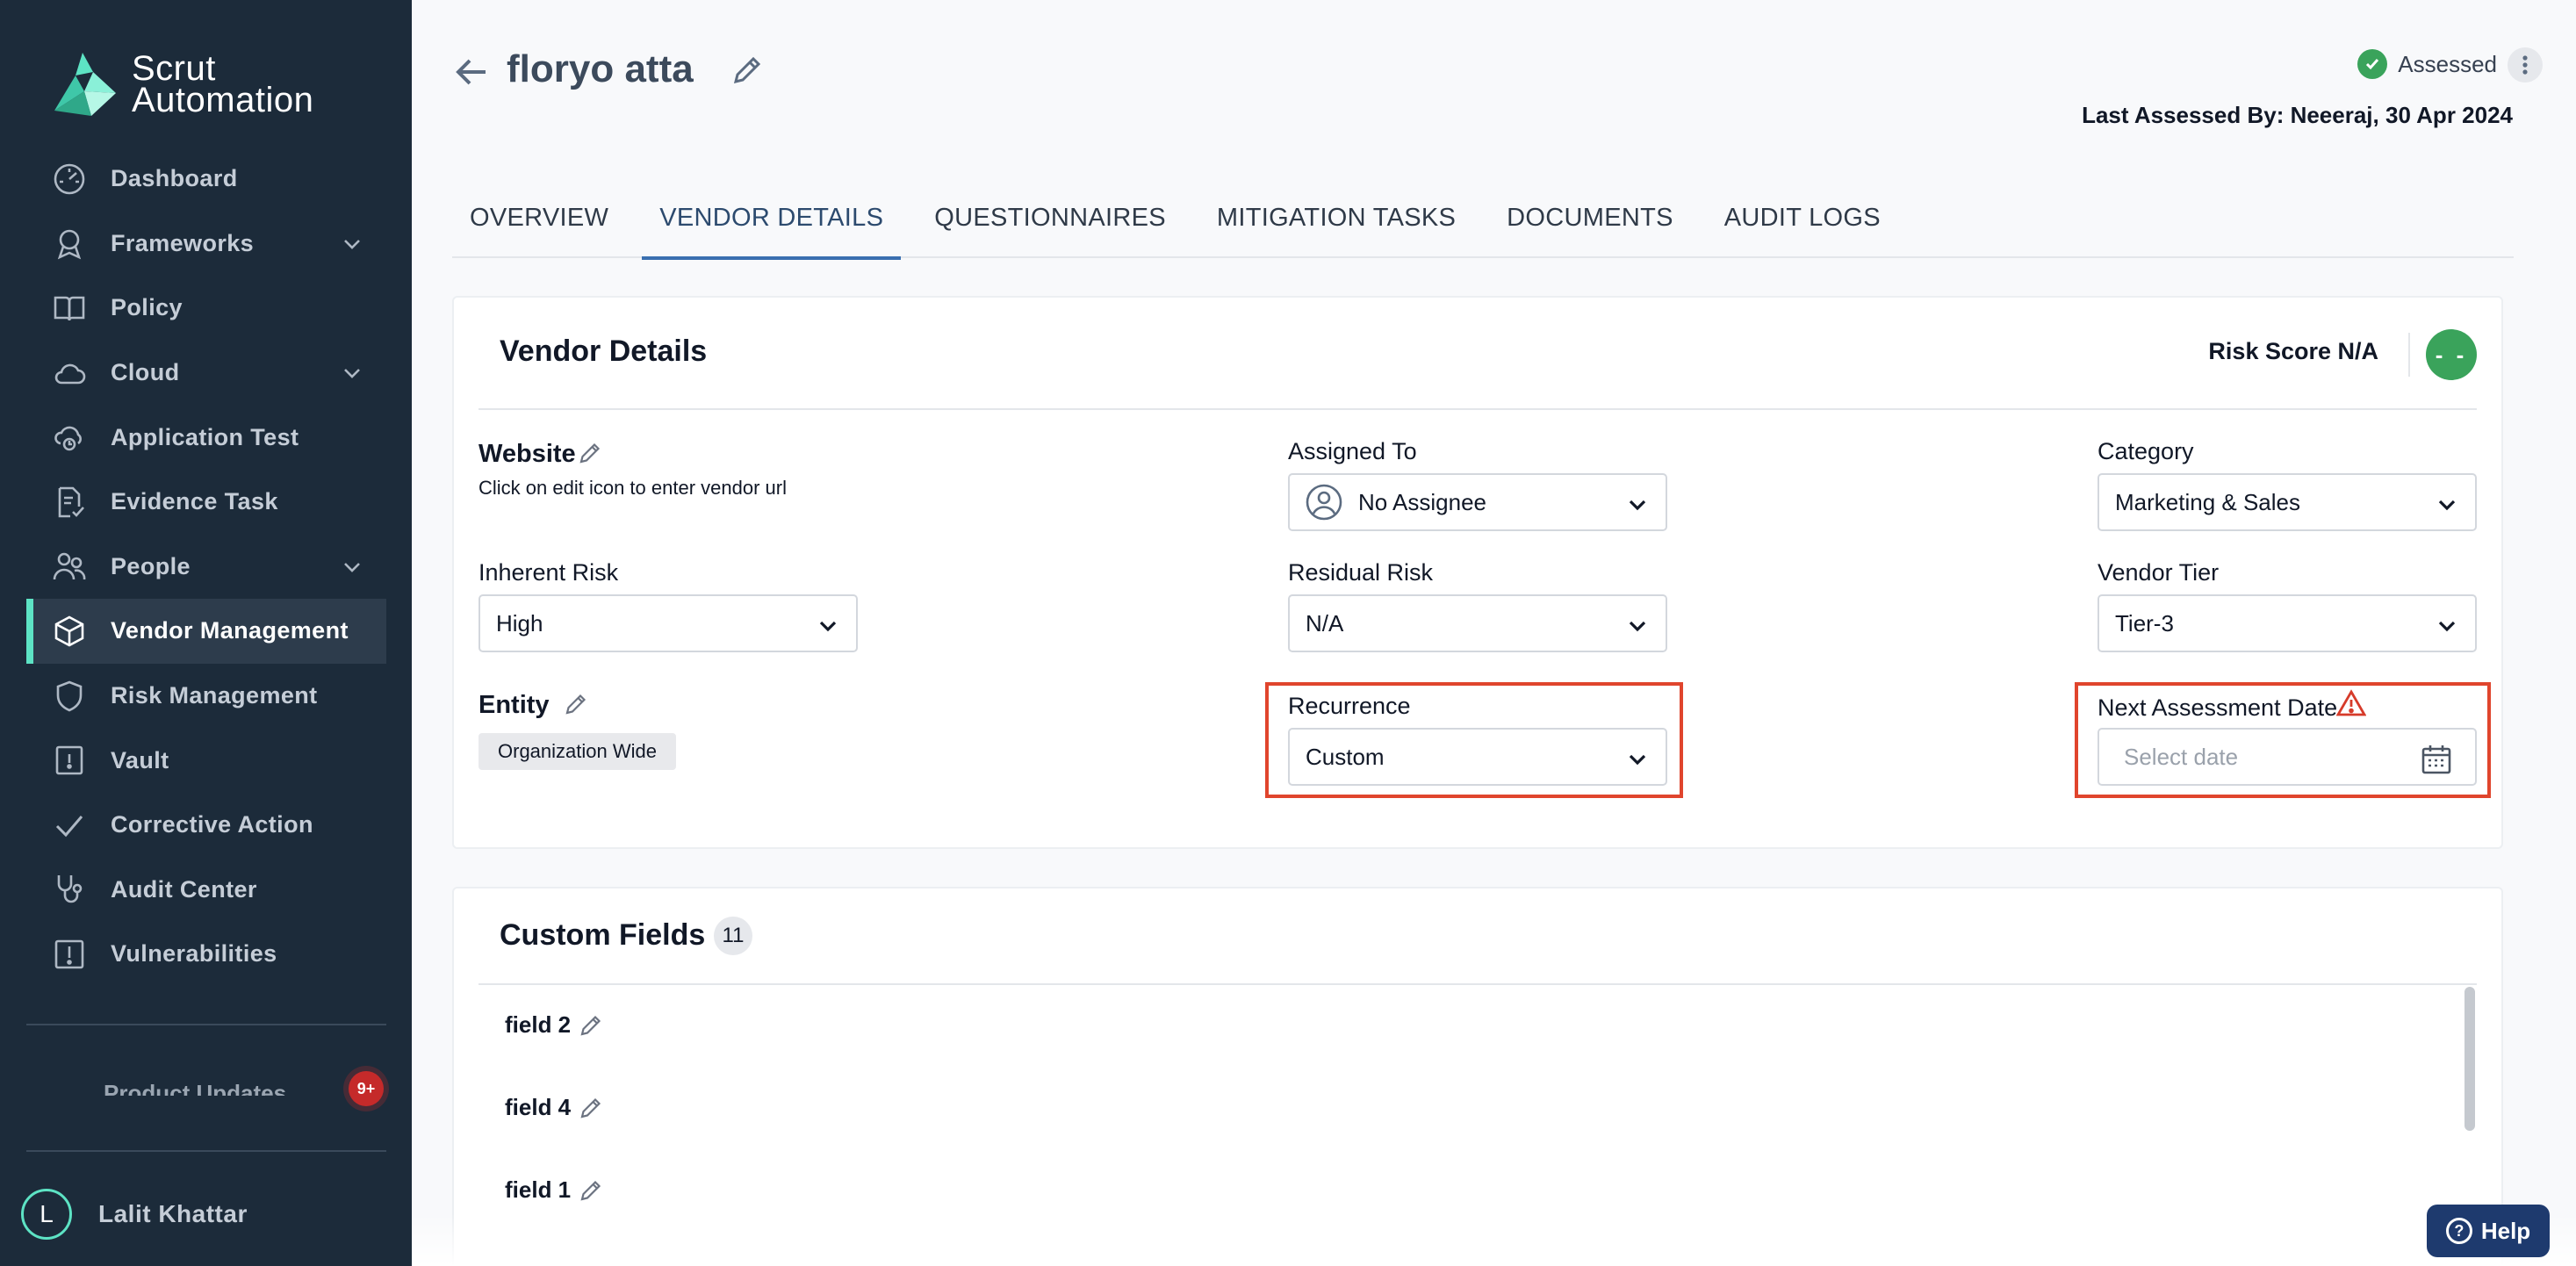 This screenshot has height=1266, width=2576. What do you see at coordinates (1477, 757) in the screenshot?
I see `recurrence-select: Custom` at bounding box center [1477, 757].